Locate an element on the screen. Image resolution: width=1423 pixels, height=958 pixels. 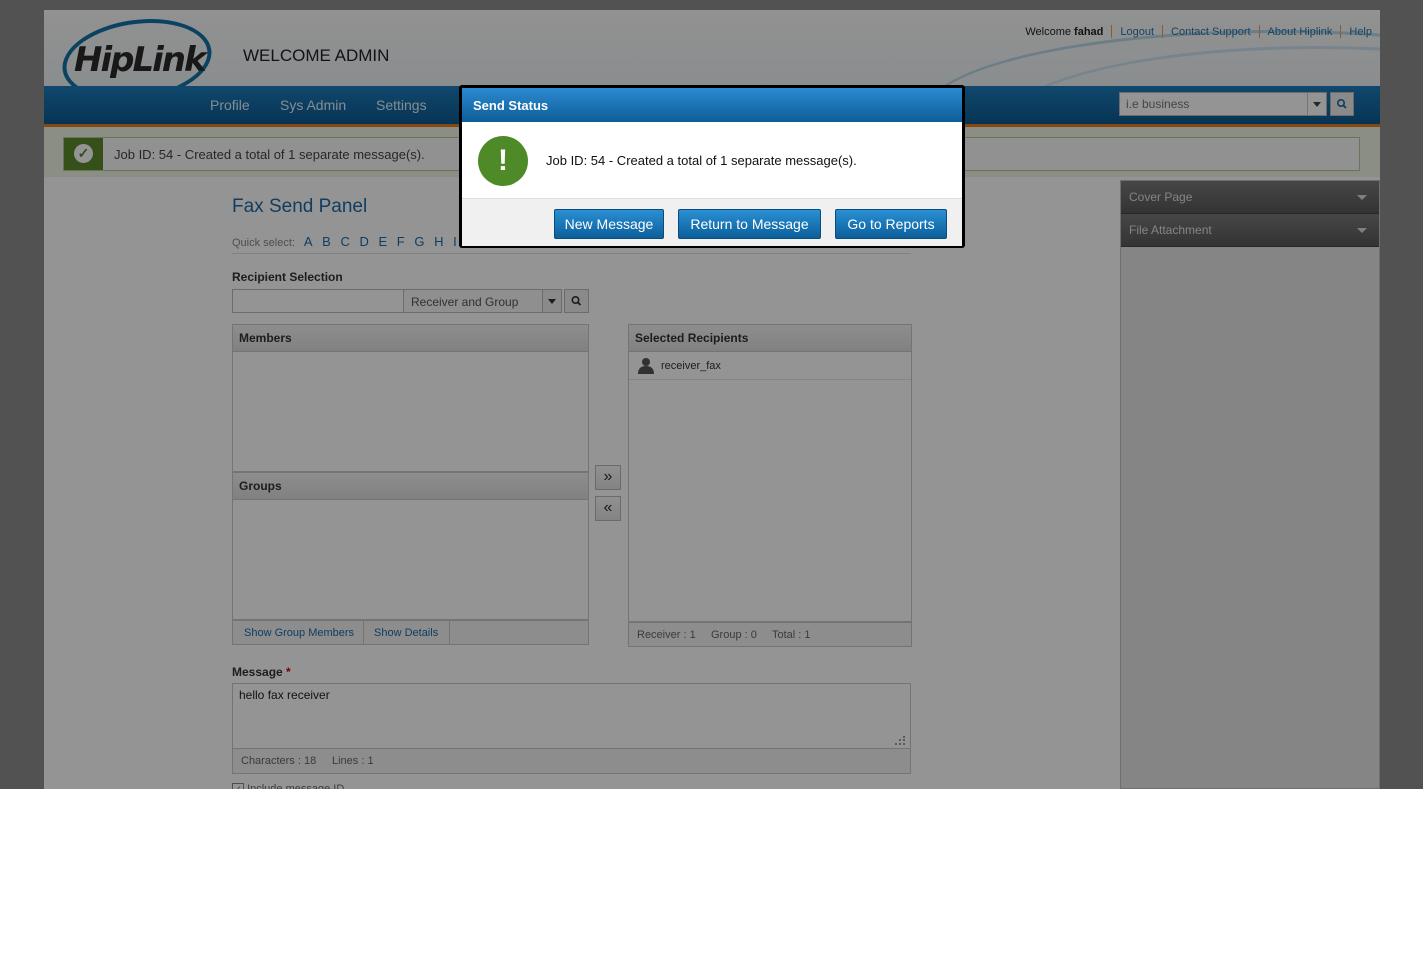
dialog-title: Send Status is located at coordinates (511, 105).